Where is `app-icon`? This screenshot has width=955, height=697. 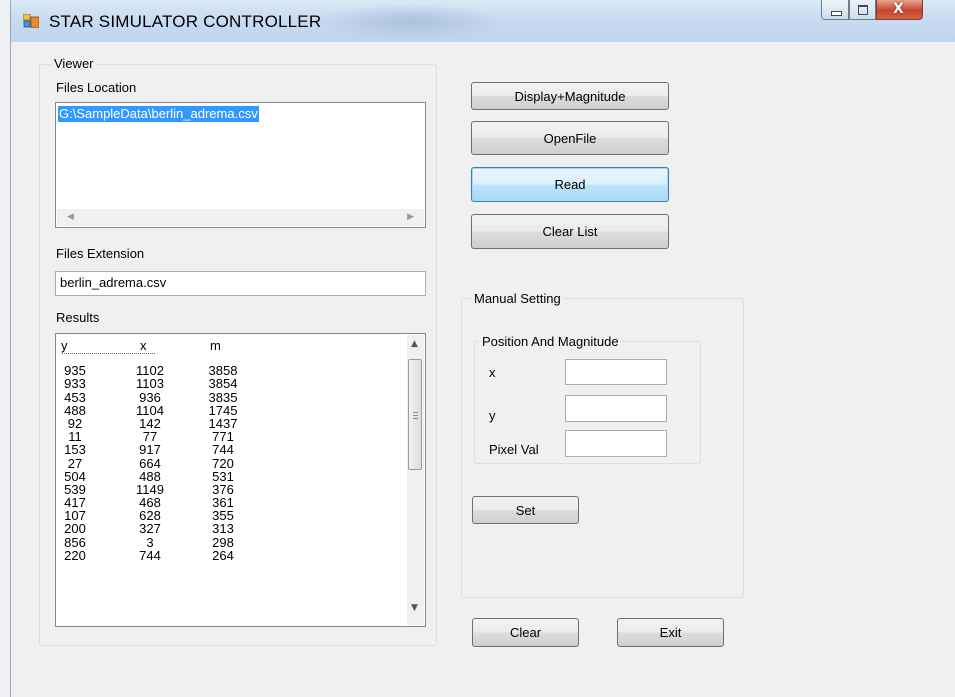 app-icon is located at coordinates (31, 21).